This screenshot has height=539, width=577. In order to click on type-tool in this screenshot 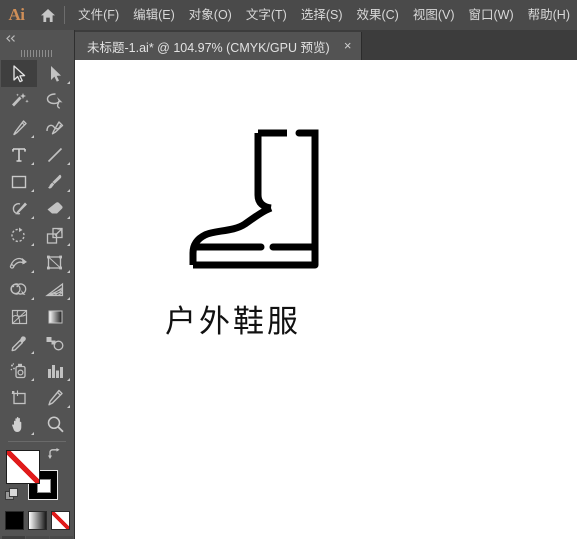, I will do `click(19, 154)`.